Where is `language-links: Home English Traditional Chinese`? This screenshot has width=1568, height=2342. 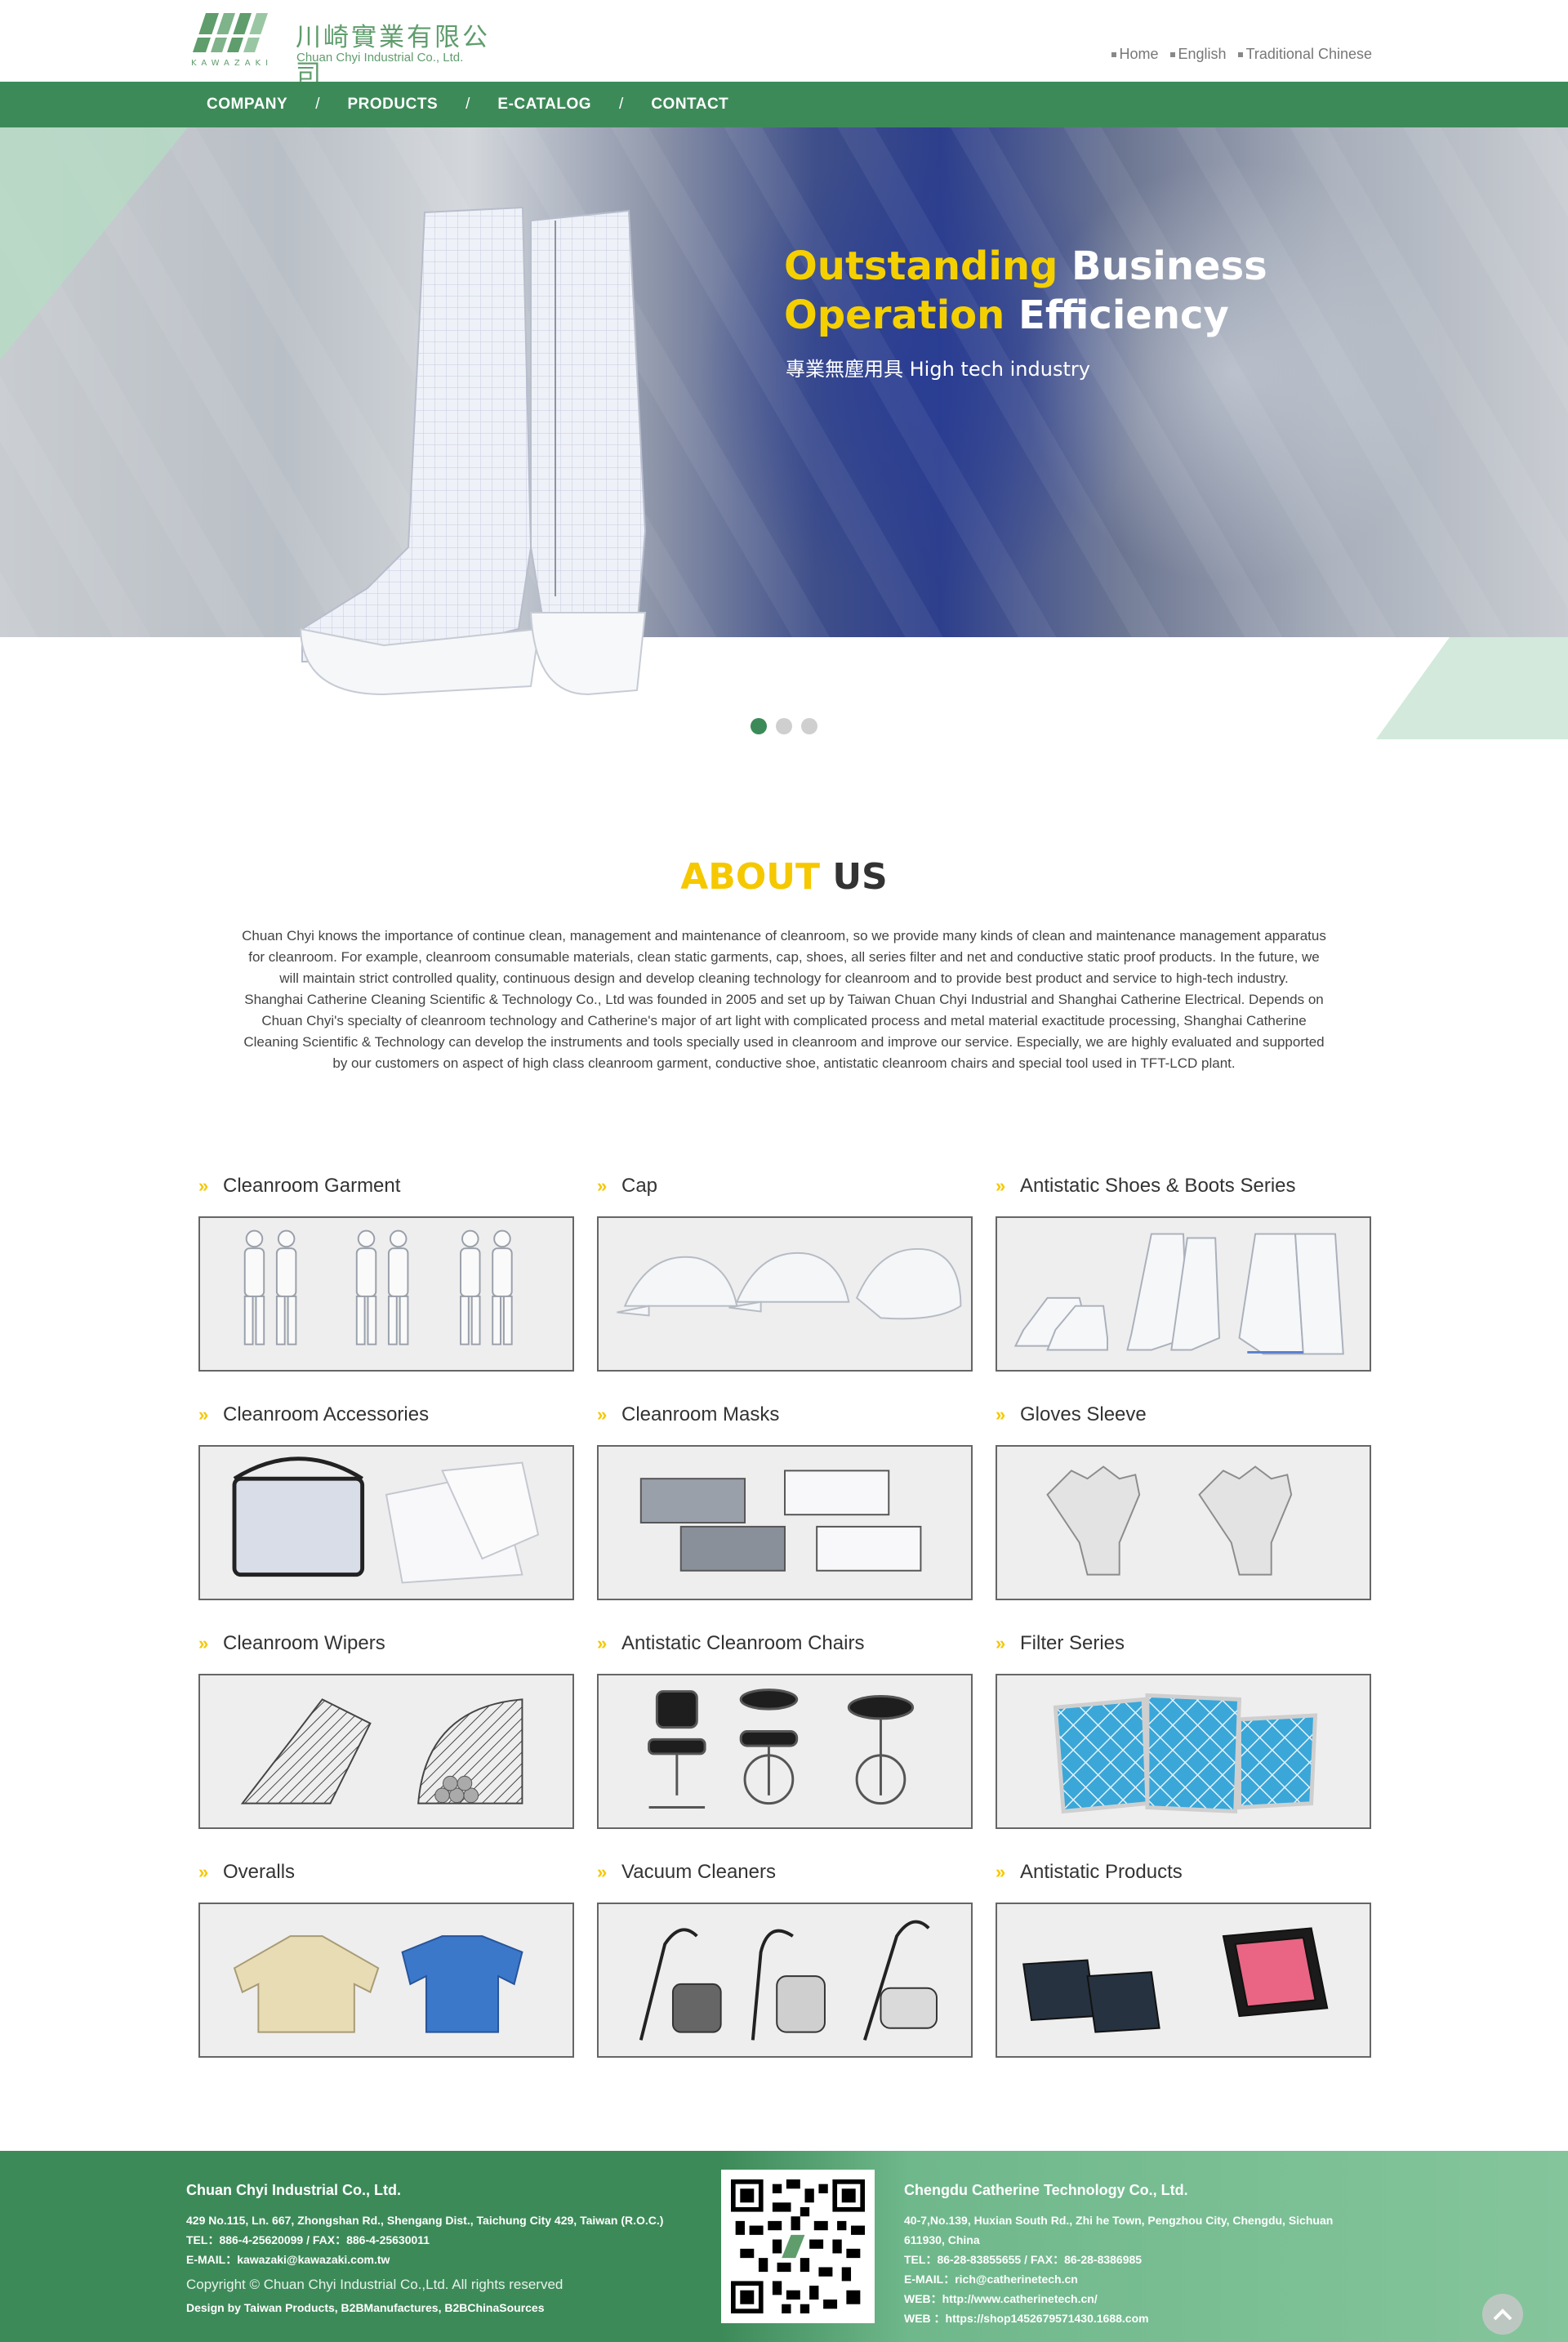
language-links: Home English Traditional Chinese is located at coordinates (1241, 54).